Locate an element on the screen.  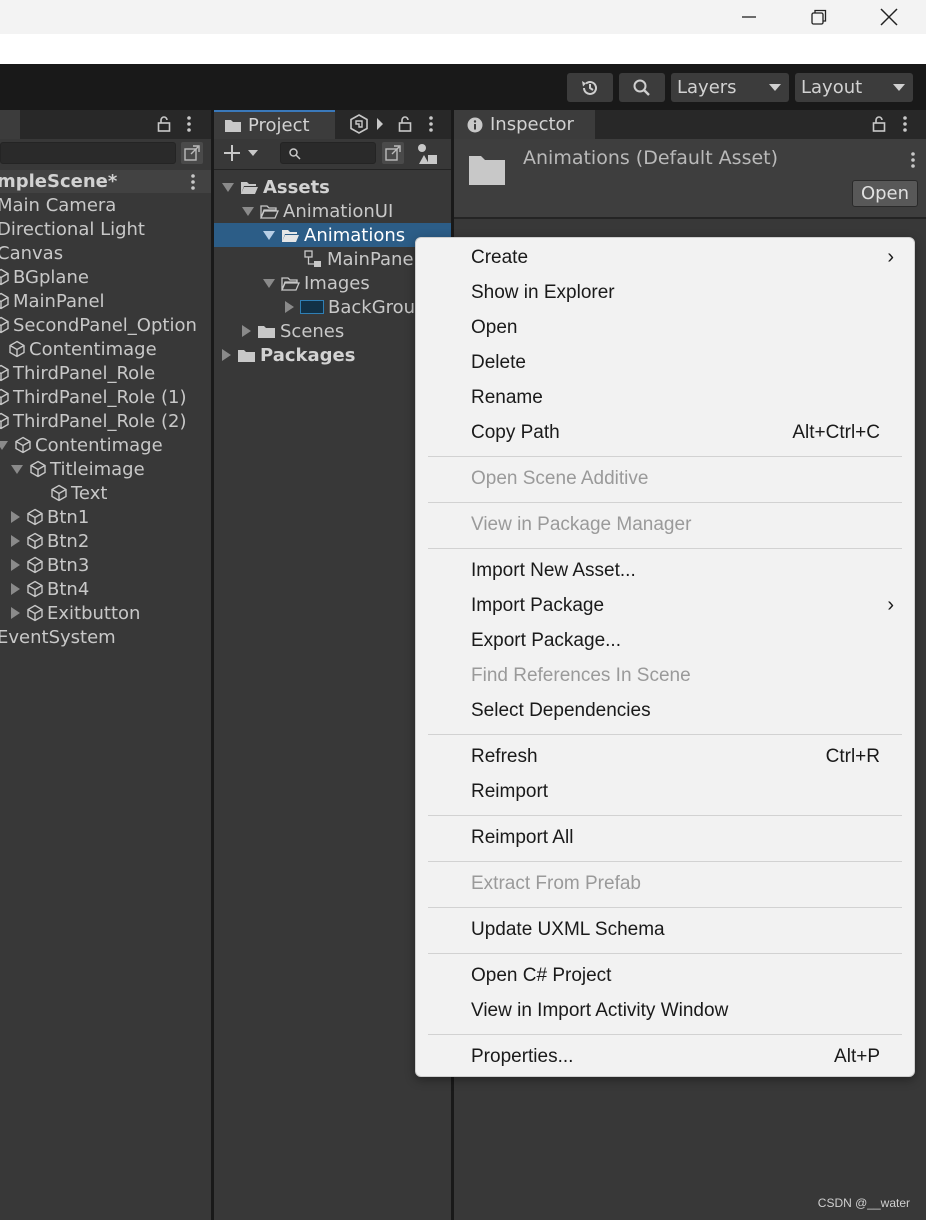
scene-header: mpleScene* is located at coordinates (105, 181).